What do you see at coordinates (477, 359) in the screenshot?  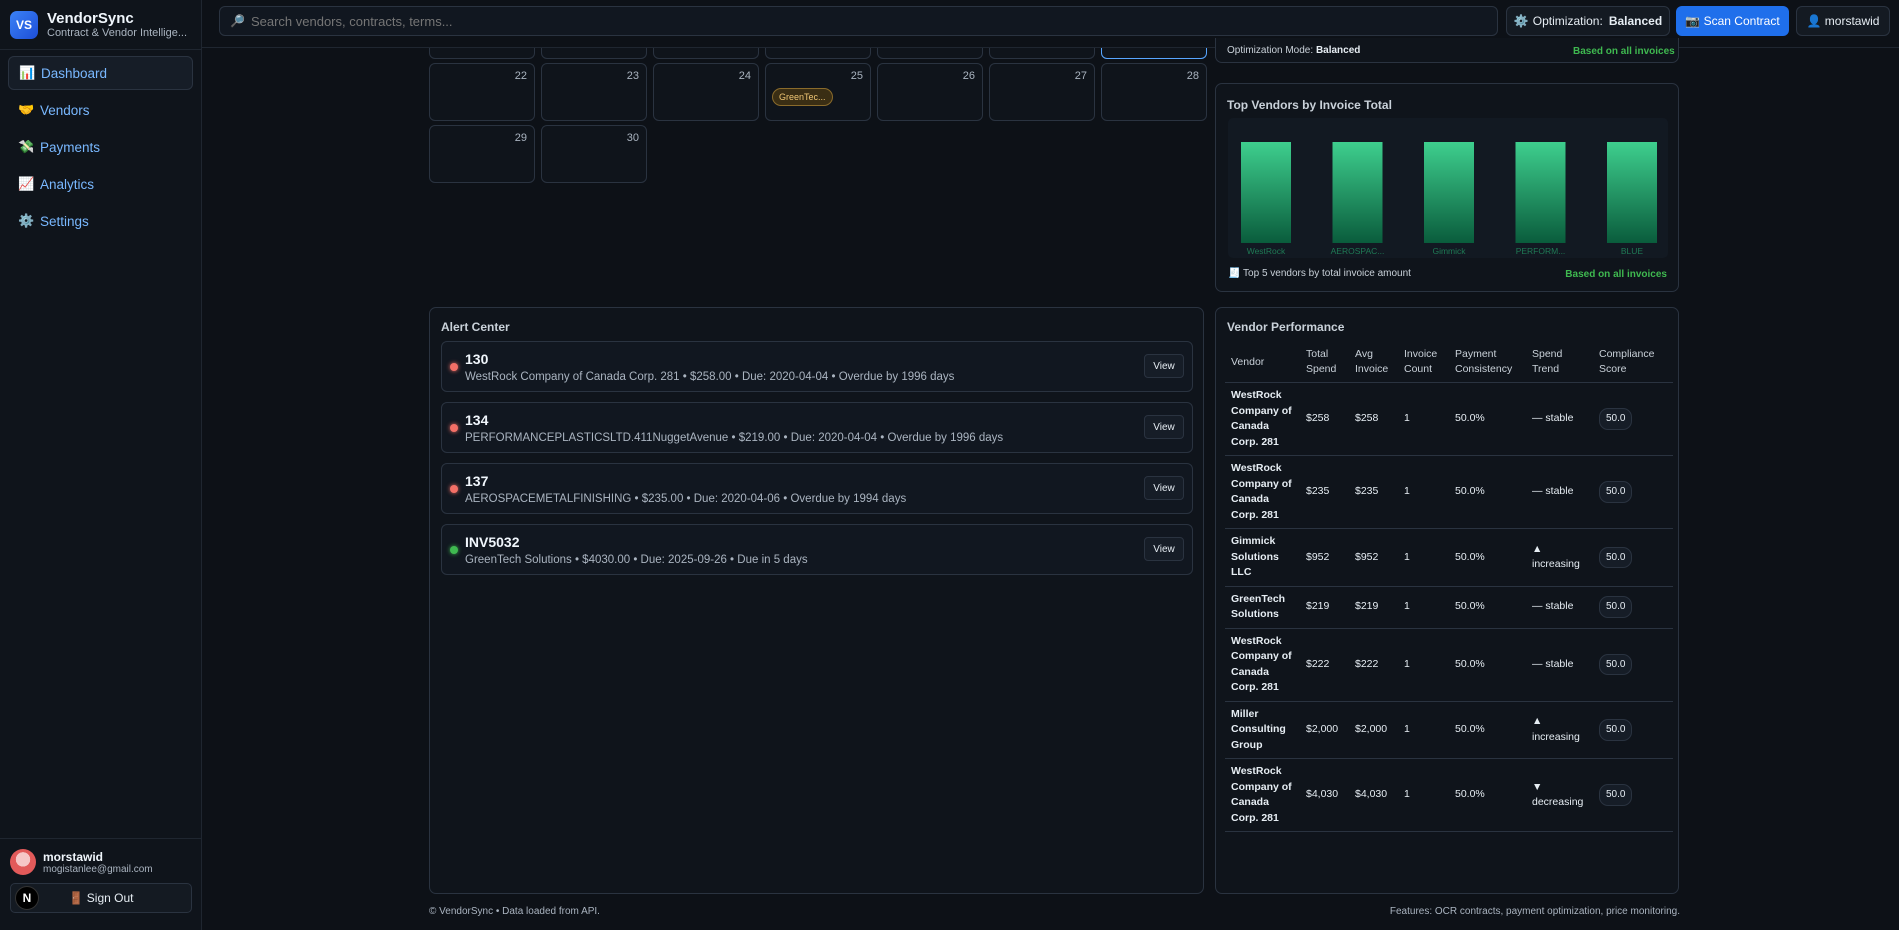 I see `alert-id: 130` at bounding box center [477, 359].